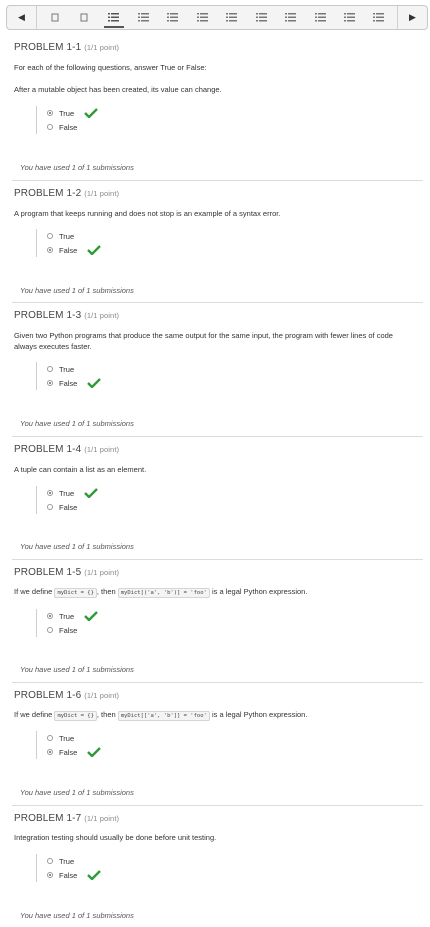 This screenshot has width=430, height=927. Describe the element at coordinates (48, 695) in the screenshot. I see `problem-title-text: PROBLEM 1-6` at that location.